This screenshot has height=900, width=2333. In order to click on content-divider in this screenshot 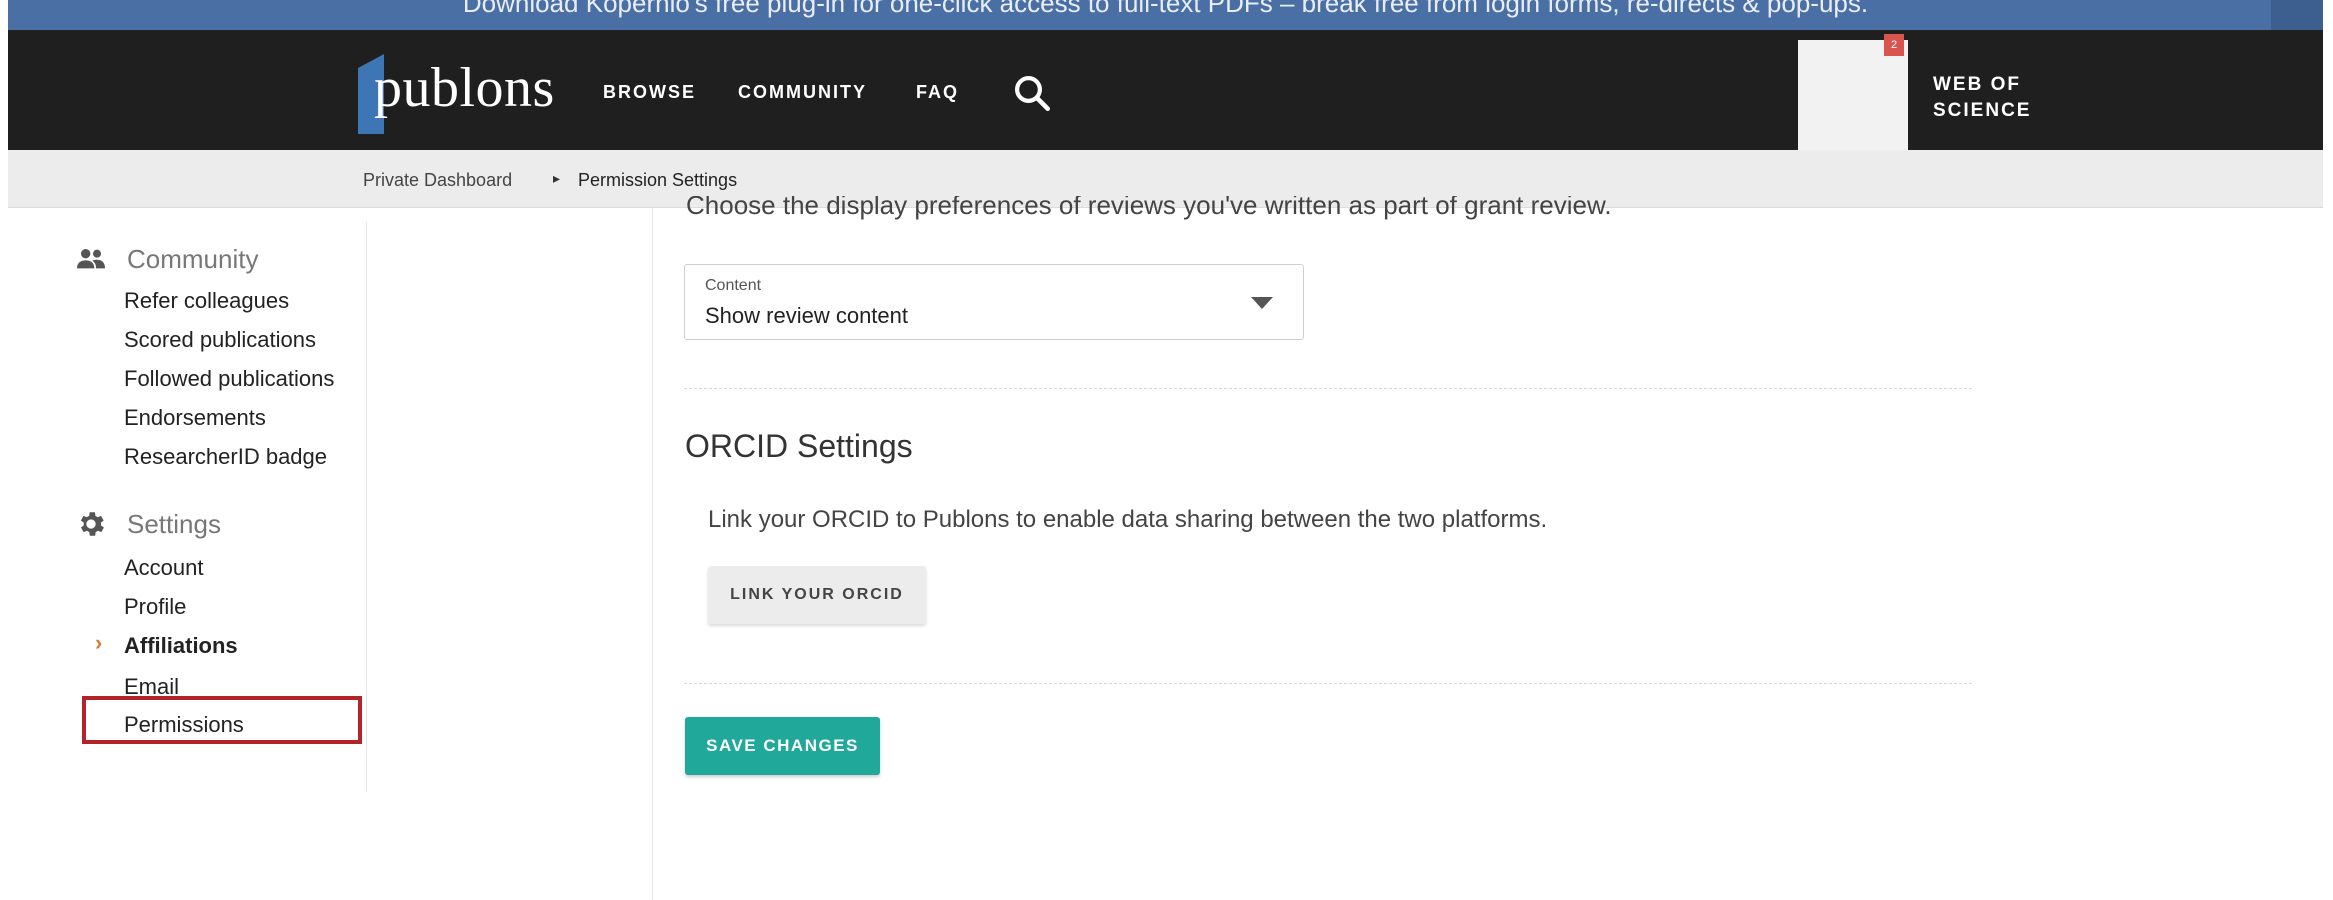, I will do `click(652, 554)`.